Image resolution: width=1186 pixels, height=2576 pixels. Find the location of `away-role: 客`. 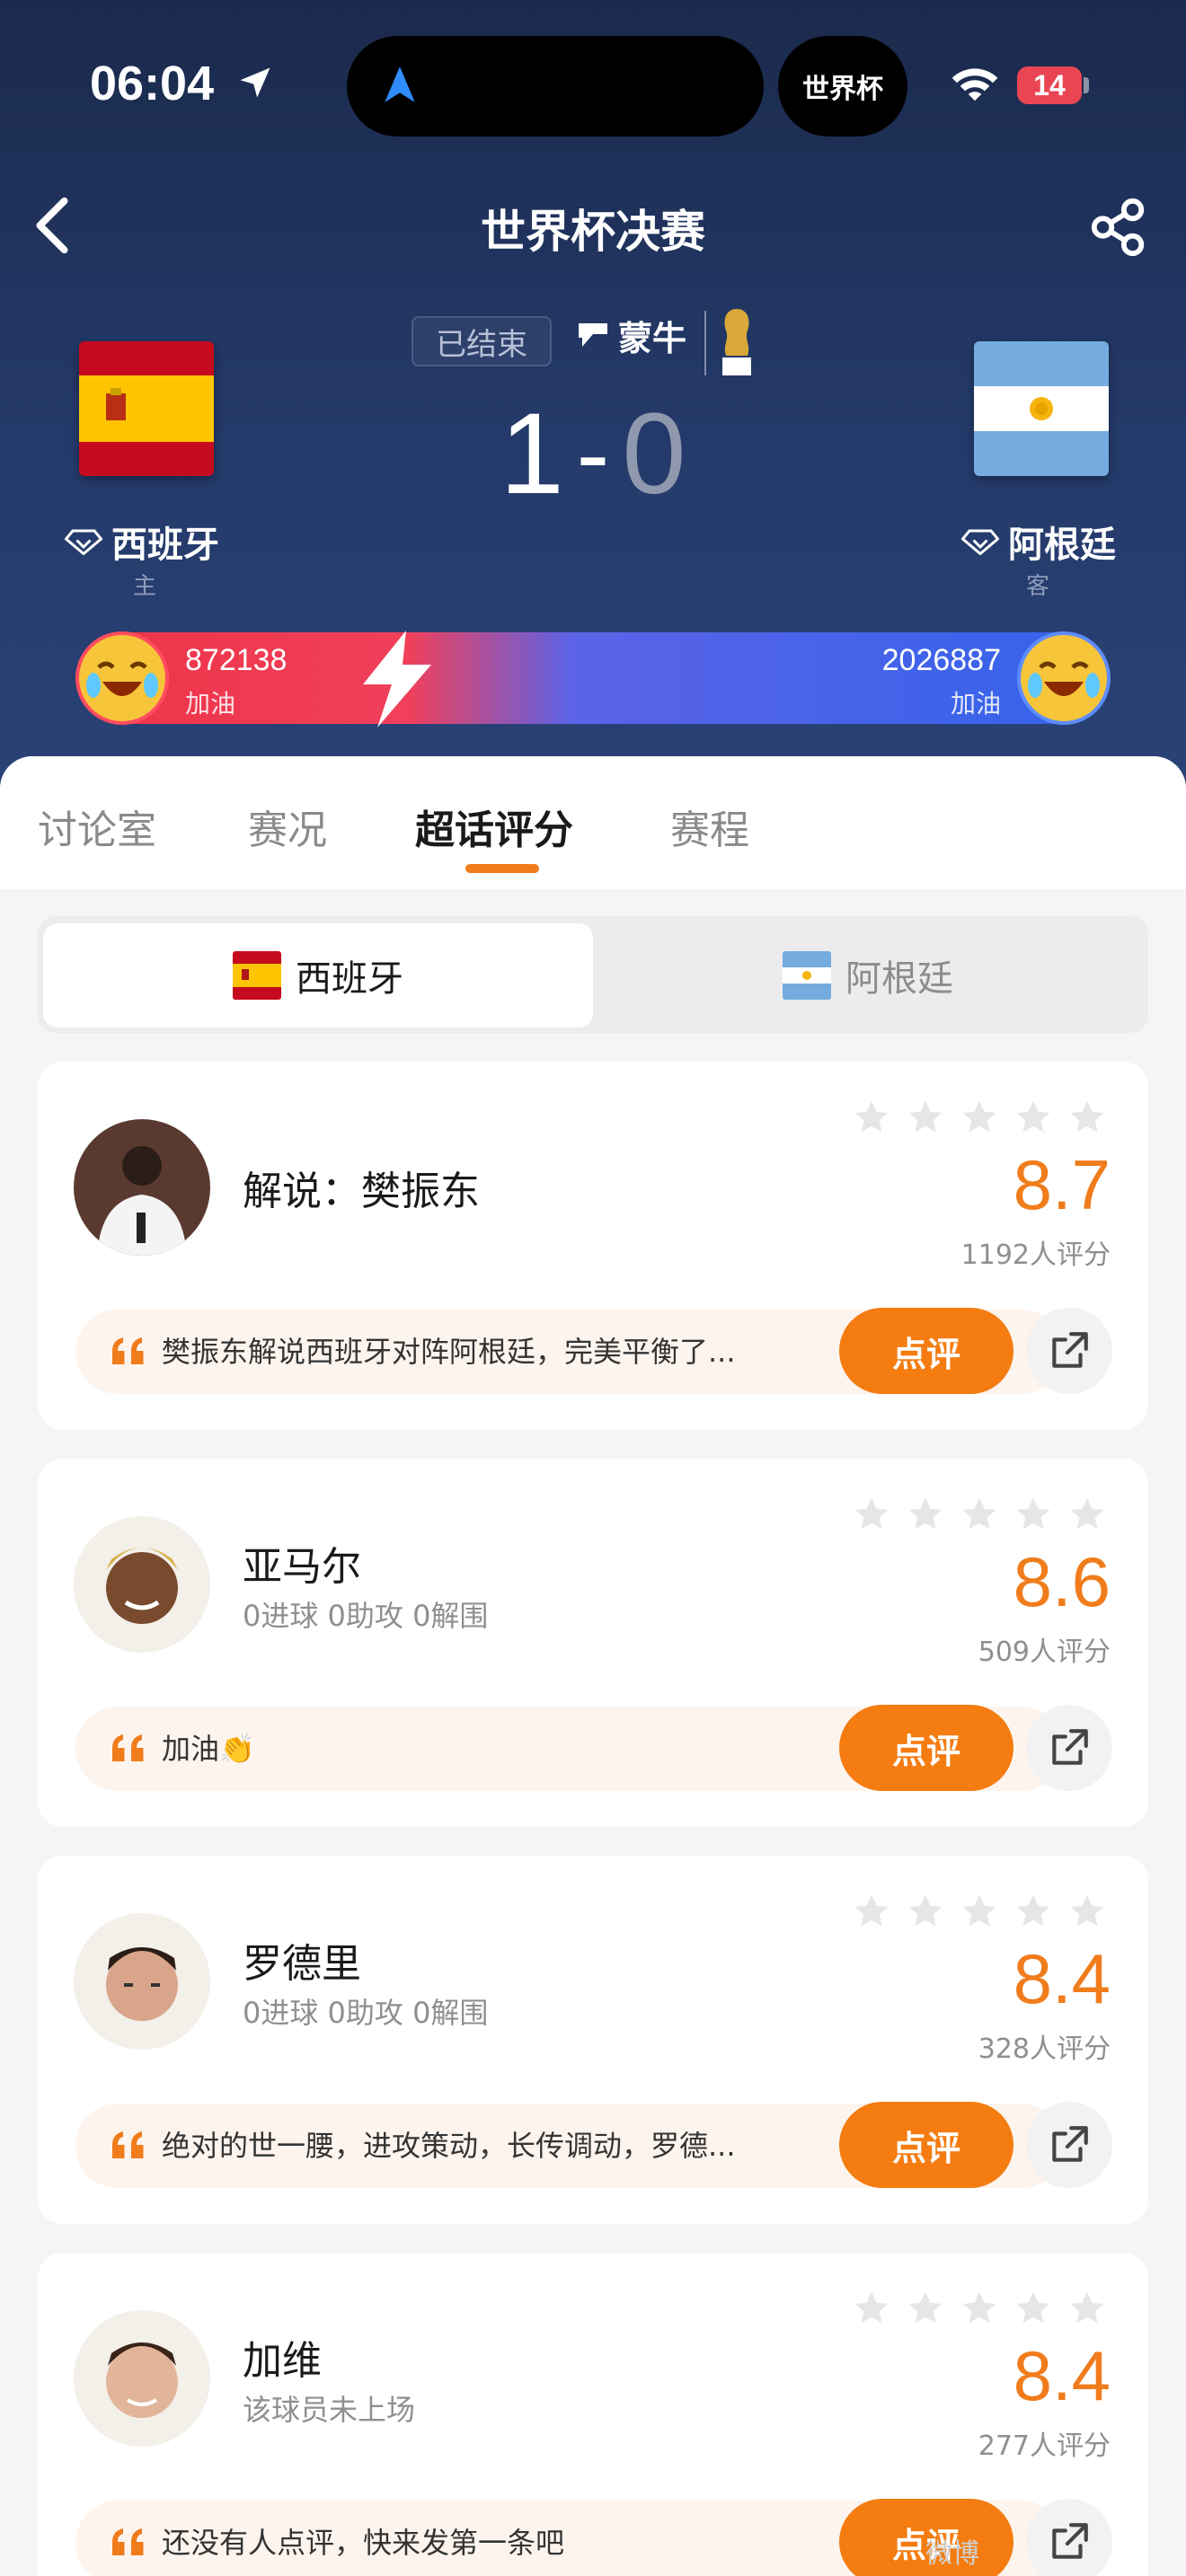

away-role: 客 is located at coordinates (1038, 586).